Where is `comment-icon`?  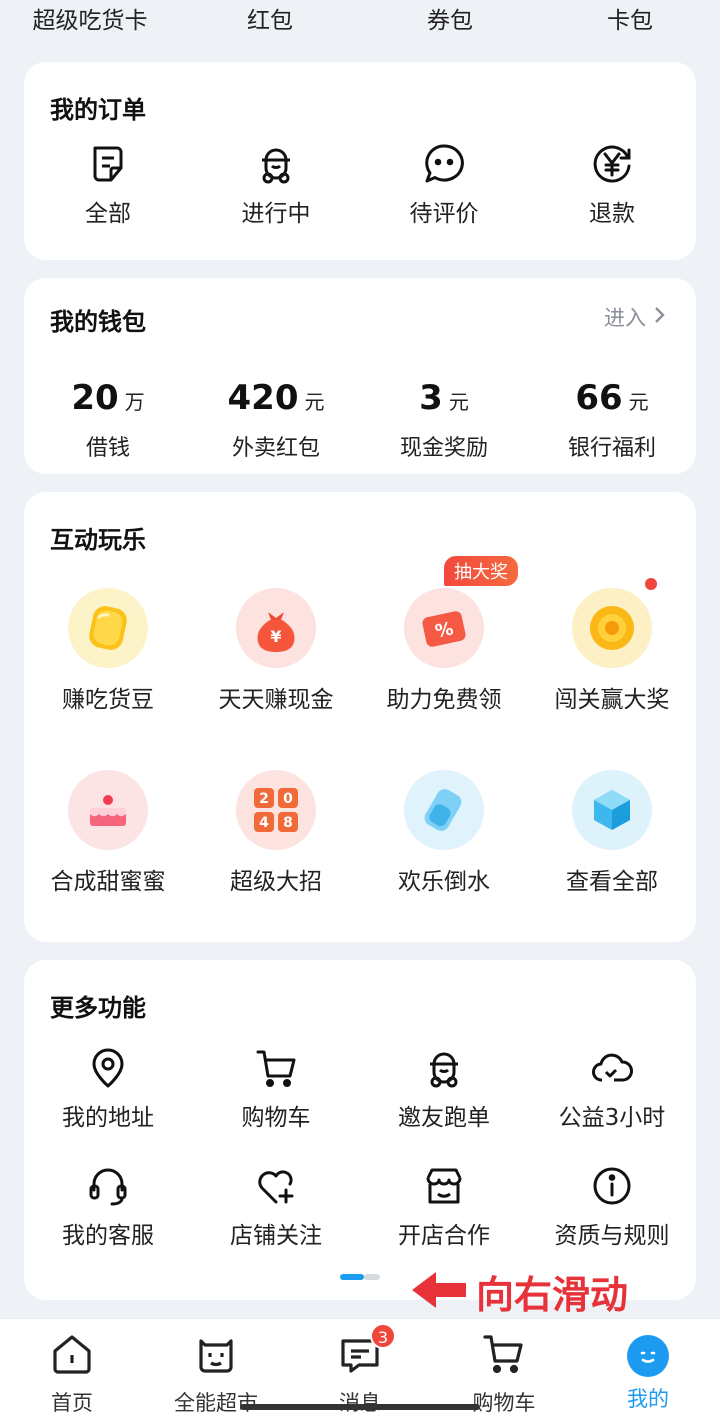
comment-icon is located at coordinates (444, 164).